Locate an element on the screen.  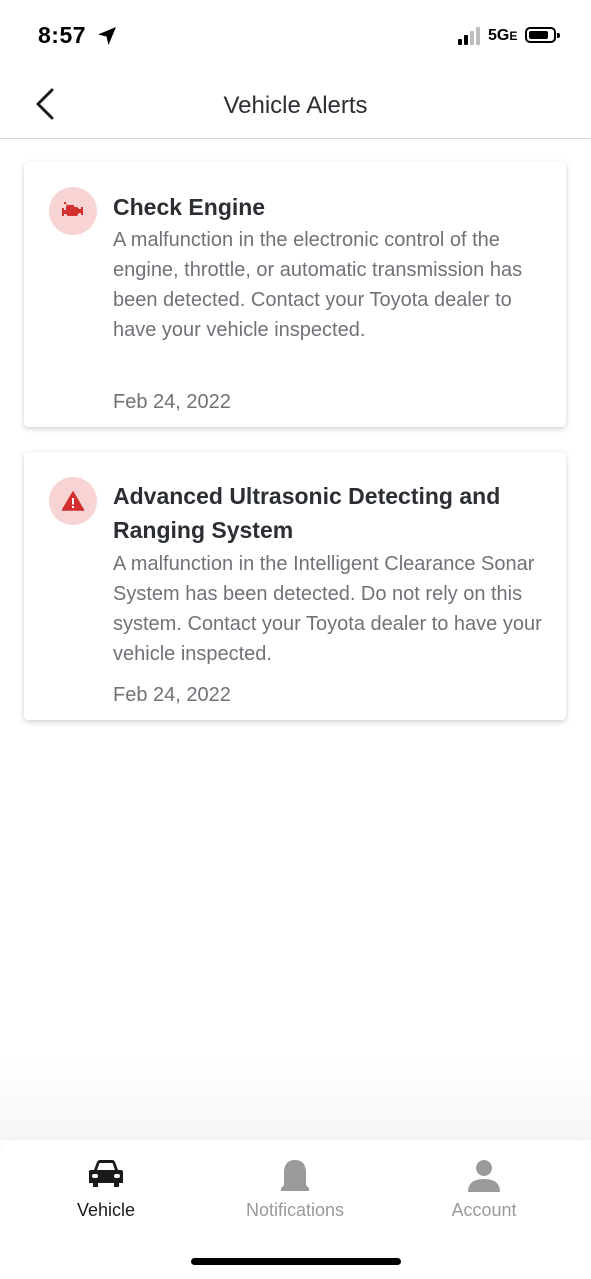
location-arrow-icon is located at coordinates (107, 36).